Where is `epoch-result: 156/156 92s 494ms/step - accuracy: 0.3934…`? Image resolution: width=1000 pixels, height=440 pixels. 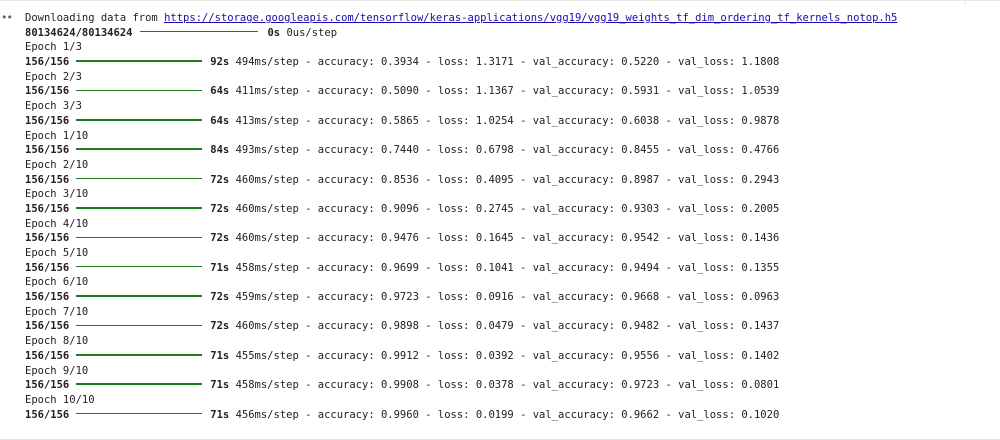
epoch-result: 156/156 92s 494ms/step - accuracy: 0.3934… is located at coordinates (402, 62).